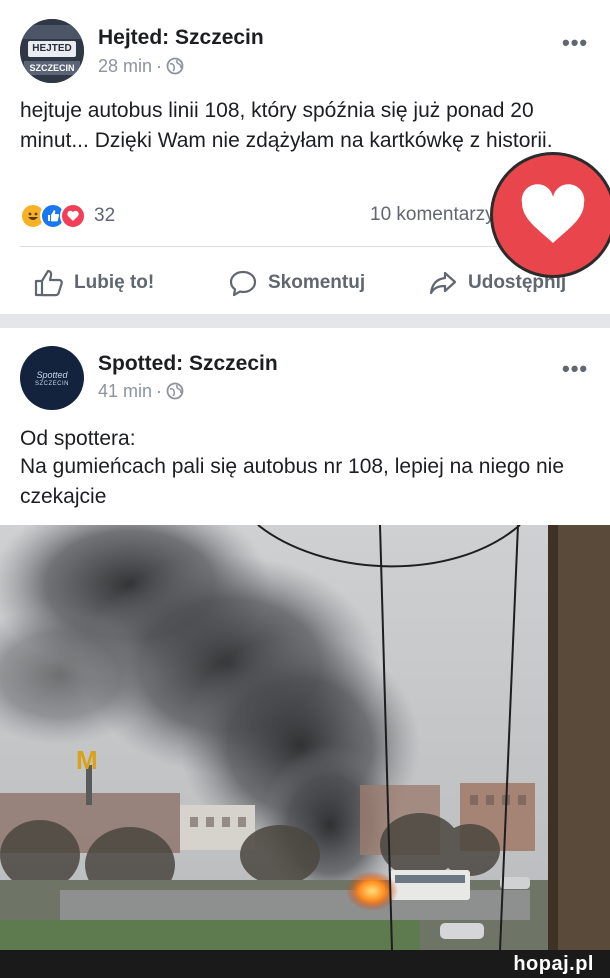 The width and height of the screenshot is (610, 978). Describe the element at coordinates (317, 282) in the screenshot. I see `comment-label: Skomentuj` at that location.